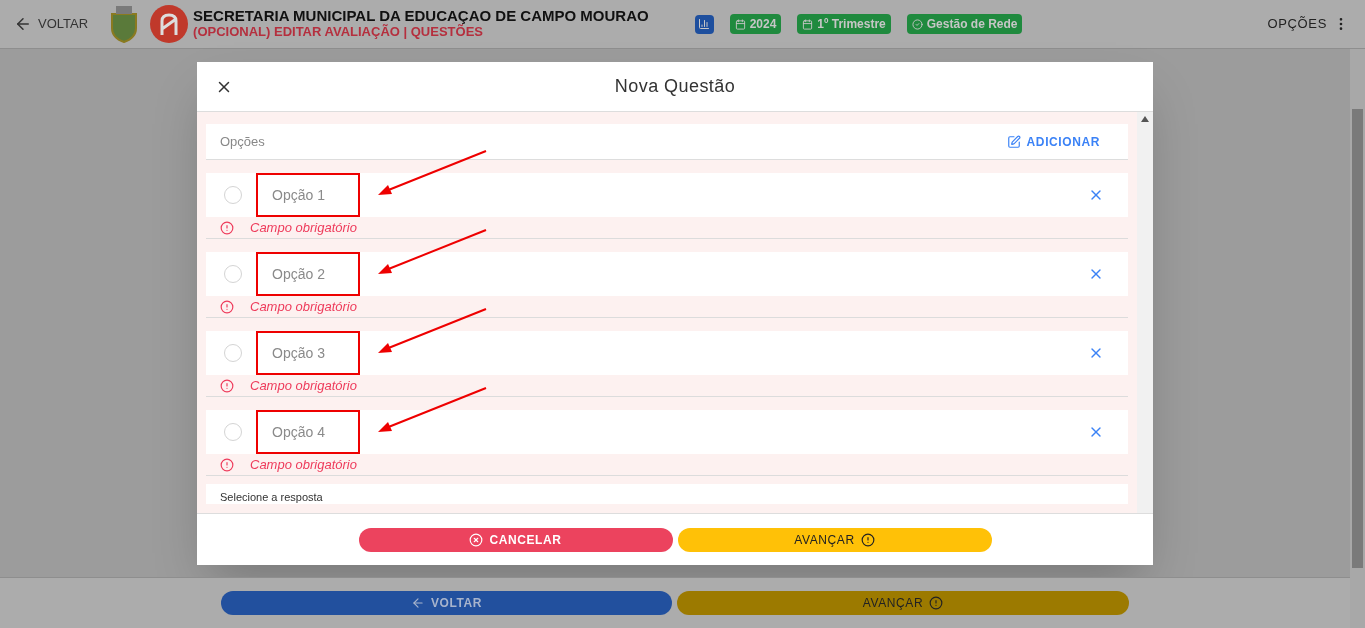 This screenshot has height=628, width=1365. What do you see at coordinates (1357, 338) in the screenshot?
I see `page-scrollbar` at bounding box center [1357, 338].